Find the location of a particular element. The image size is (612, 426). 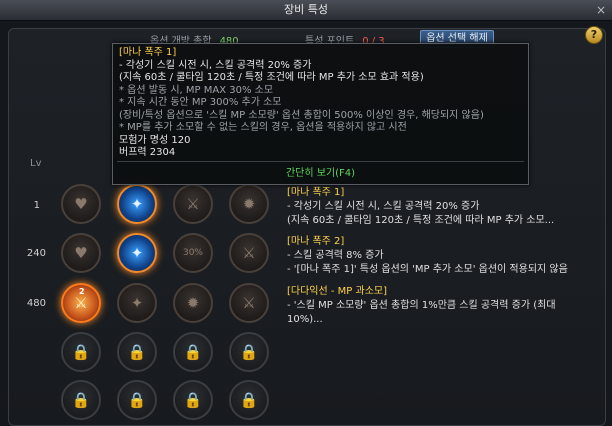

percent-badge: 30% is located at coordinates (192, 253).